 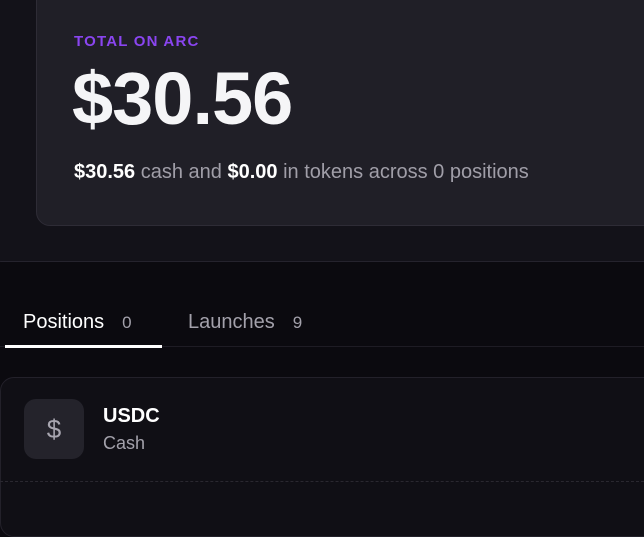 I want to click on tab-positions: Positions 0, so click(x=83, y=324).